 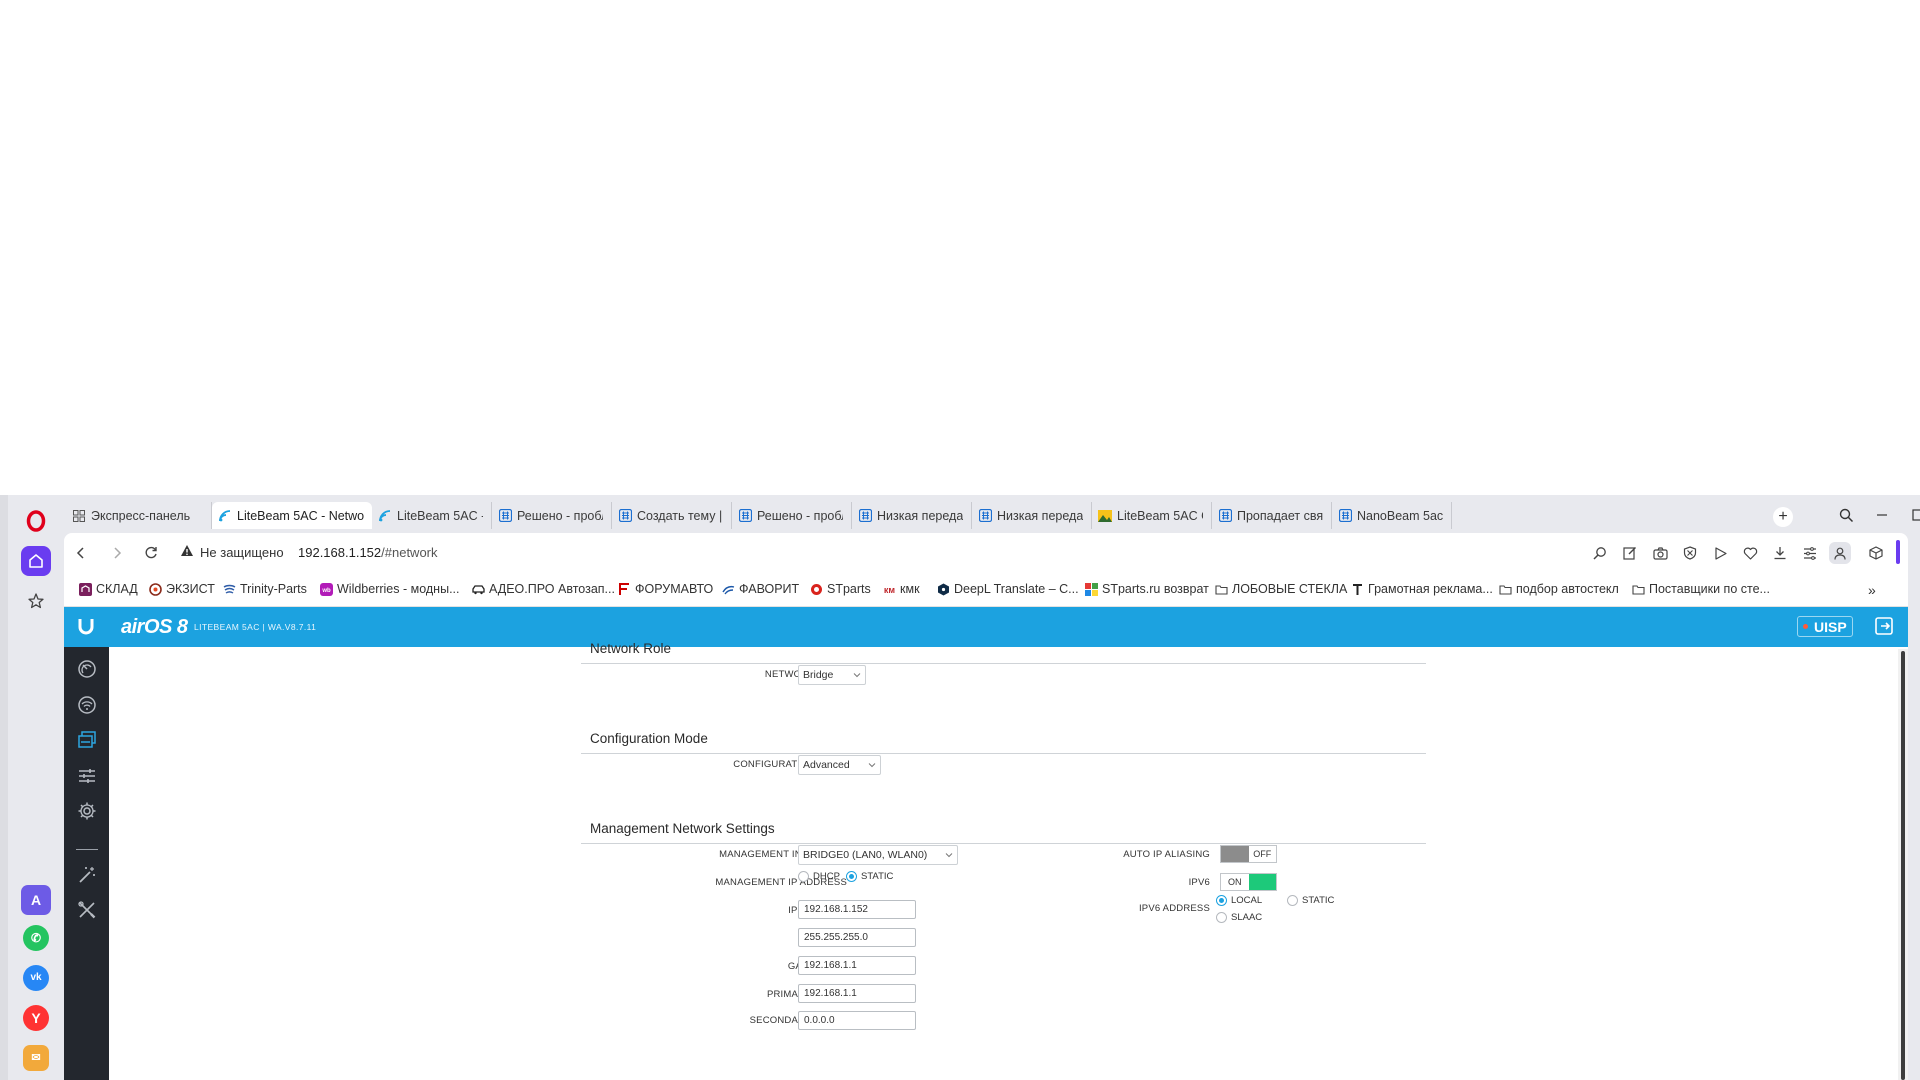 What do you see at coordinates (86, 627) in the screenshot?
I see `ubiquiti-logo-icon` at bounding box center [86, 627].